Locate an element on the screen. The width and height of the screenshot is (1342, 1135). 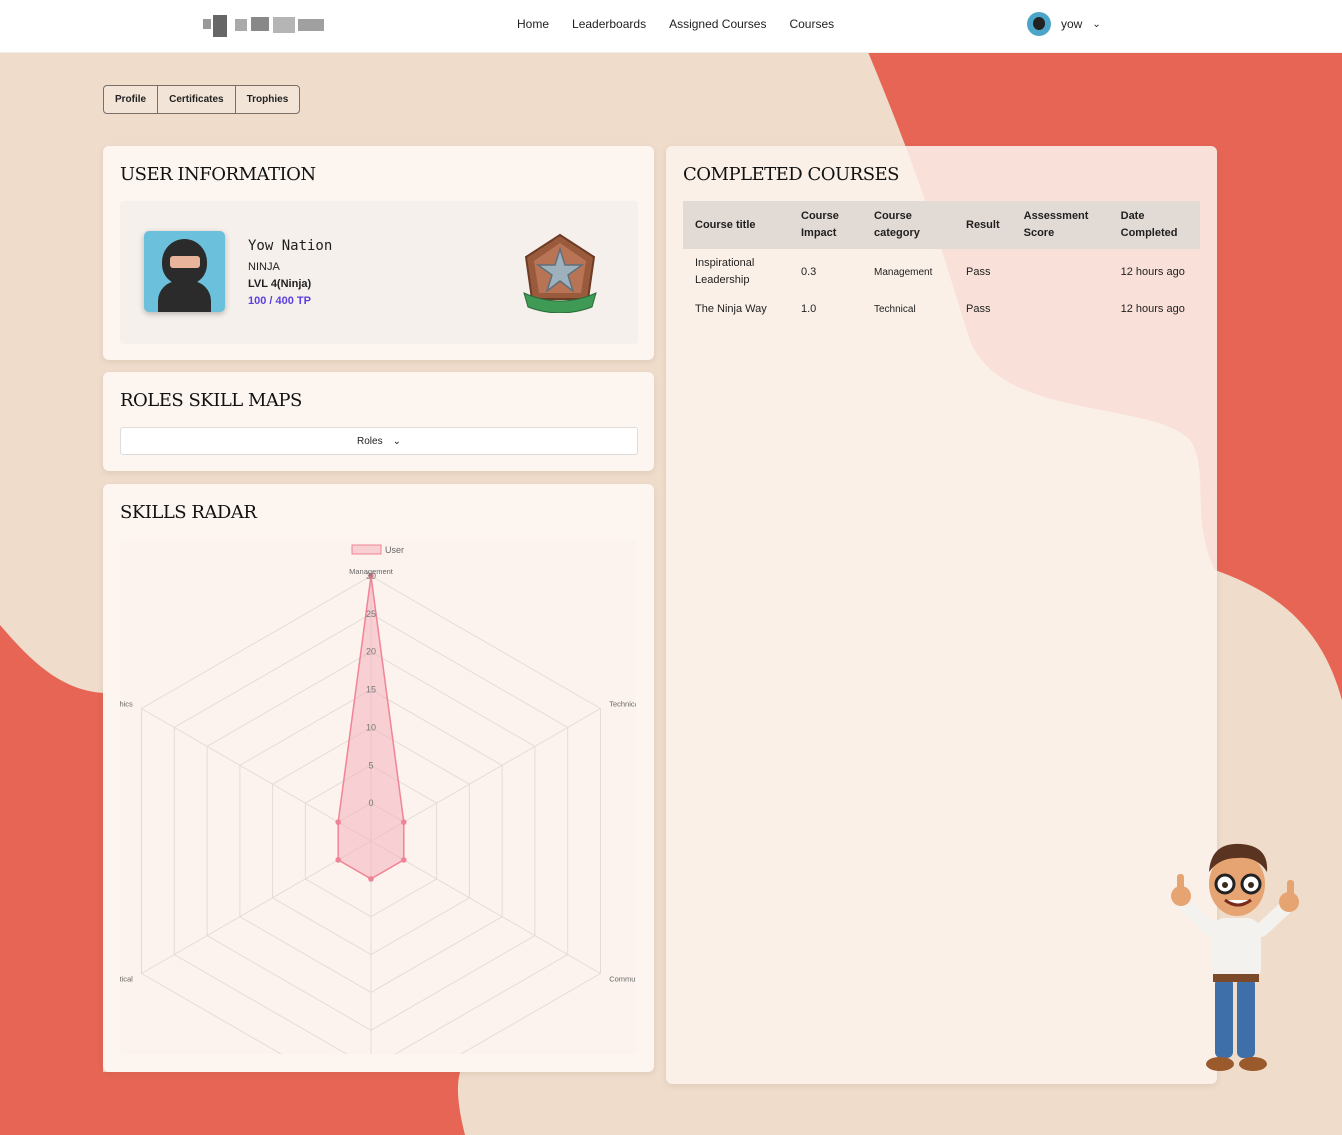
skills-radar-title: SKILLS RADAR is located at coordinates (188, 512).